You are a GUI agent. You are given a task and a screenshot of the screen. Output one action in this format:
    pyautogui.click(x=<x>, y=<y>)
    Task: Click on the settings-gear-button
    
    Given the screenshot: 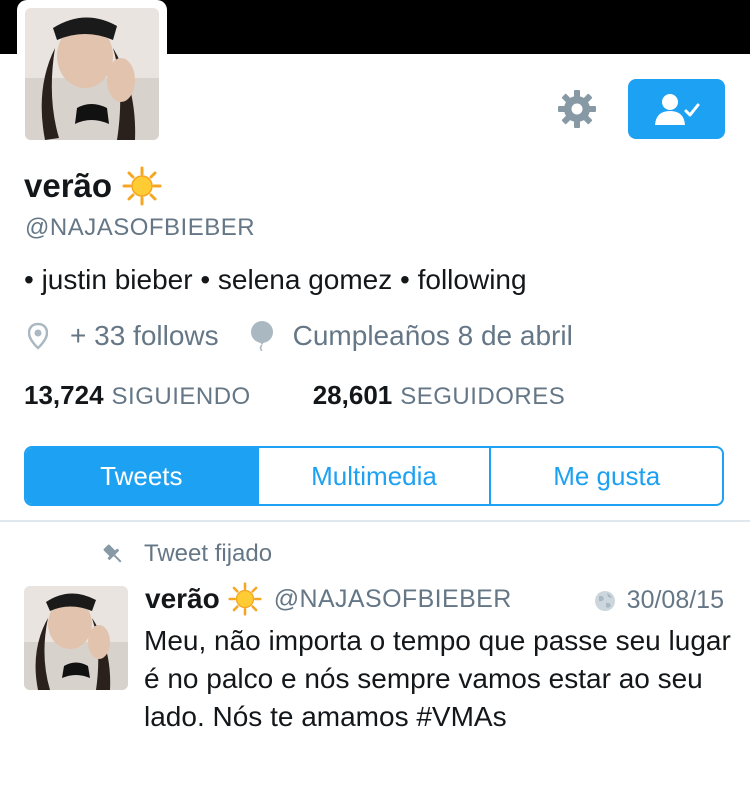 What is the action you would take?
    pyautogui.click(x=577, y=109)
    